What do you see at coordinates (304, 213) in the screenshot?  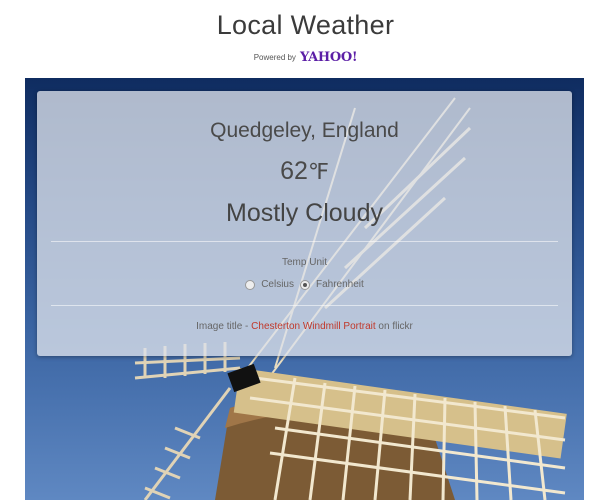 I see `weather-condition: Mostly Cloudy` at bounding box center [304, 213].